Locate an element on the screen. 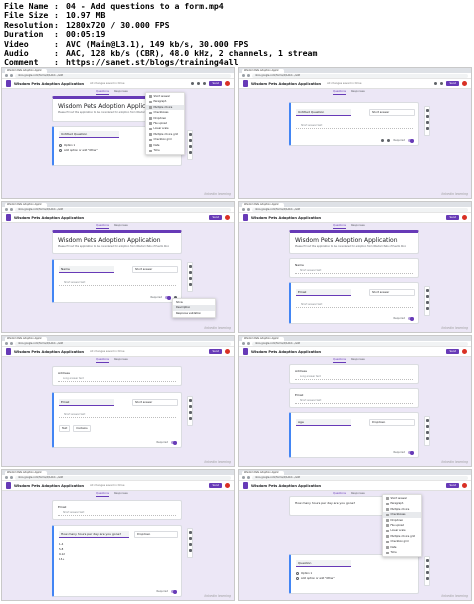 The image size is (474, 604). question-title-input: Age is located at coordinates (323, 422).